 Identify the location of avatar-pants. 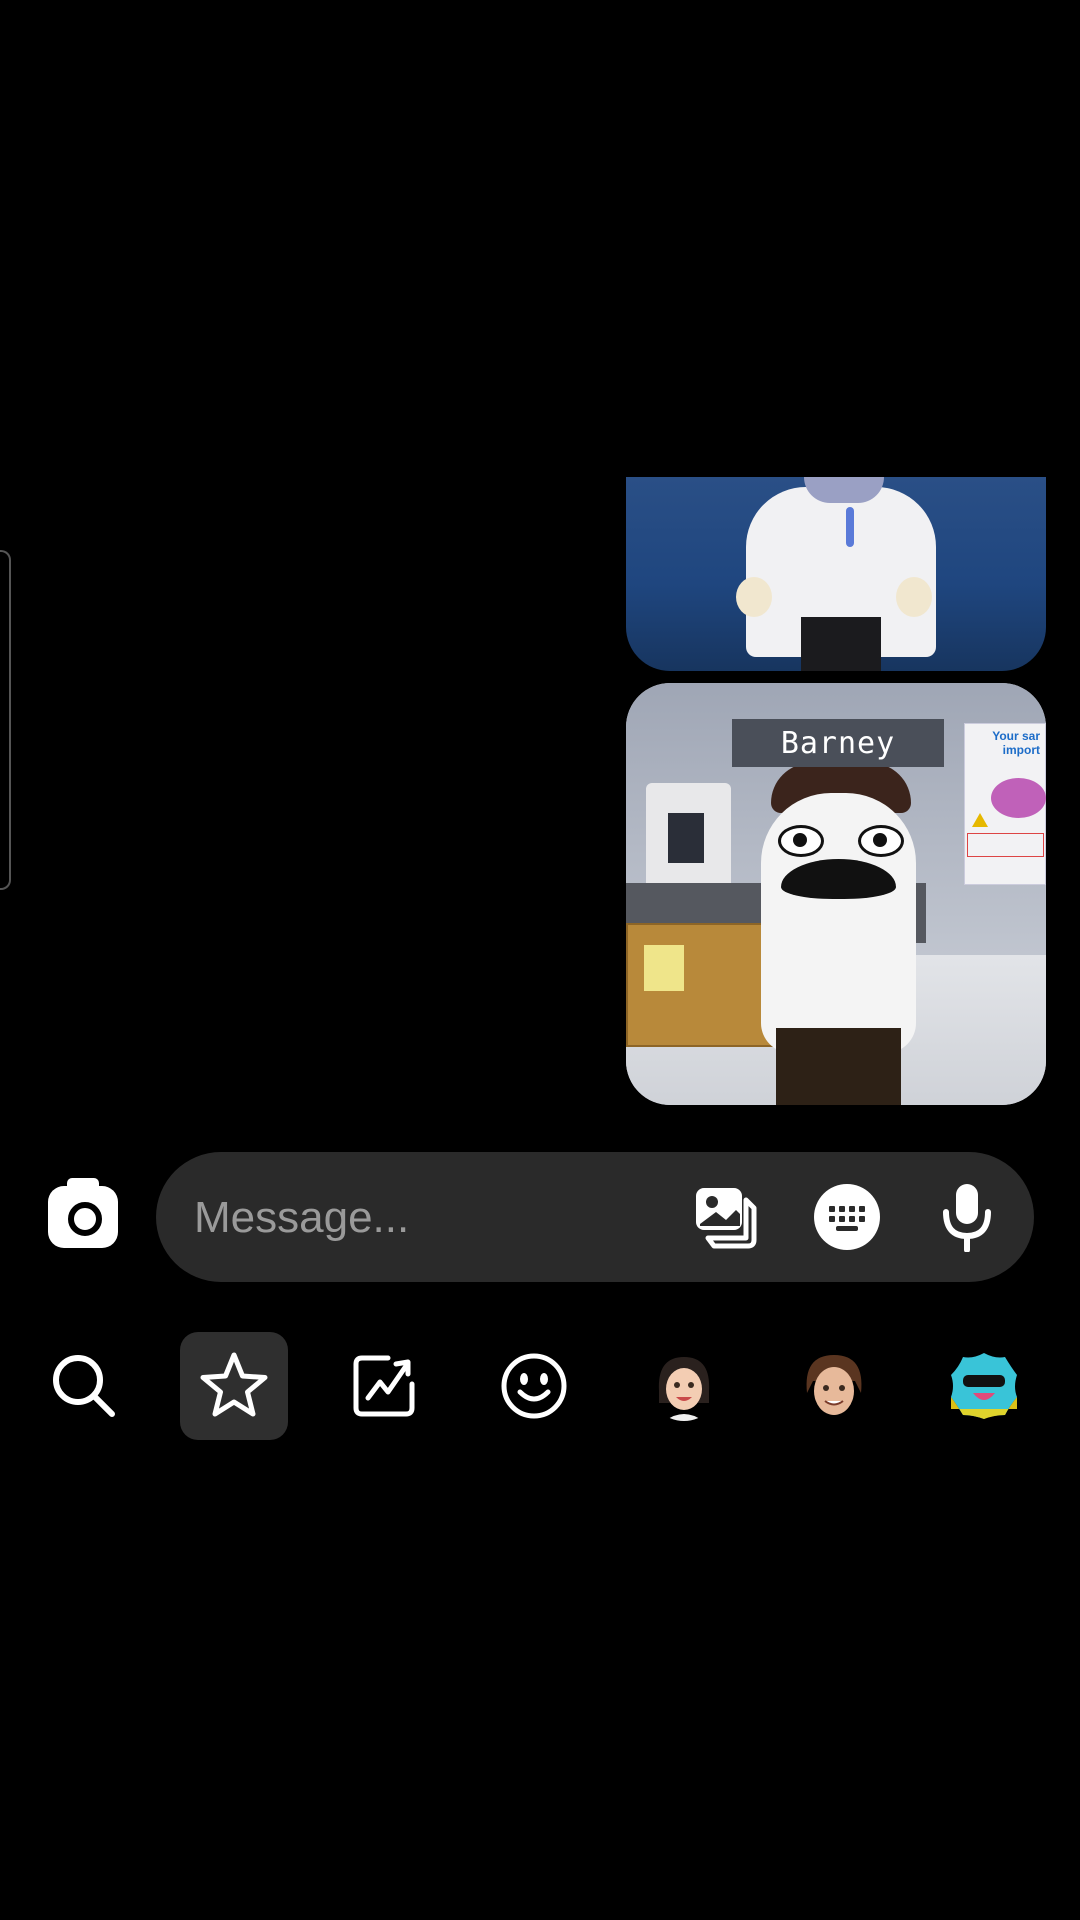
(838, 1066).